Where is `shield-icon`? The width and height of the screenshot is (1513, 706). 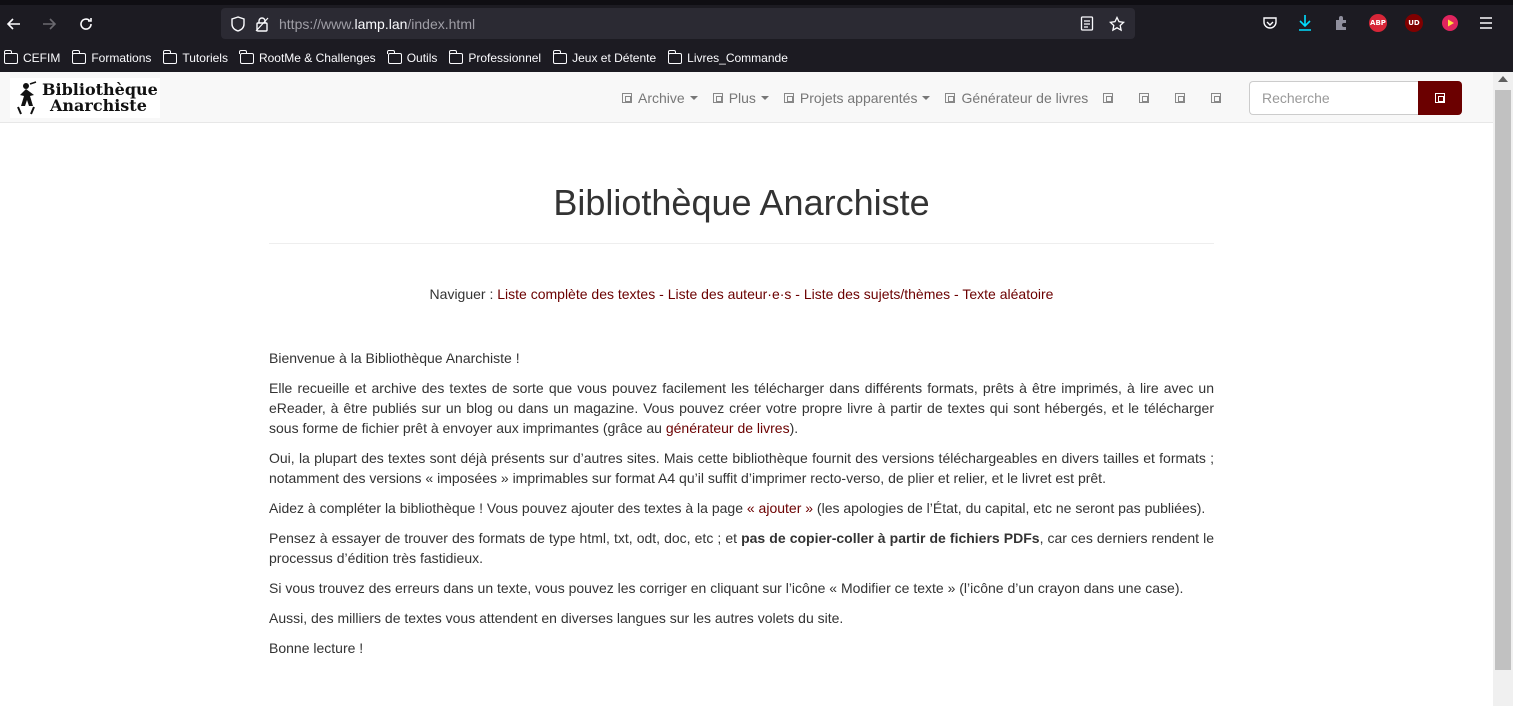 shield-icon is located at coordinates (238, 24).